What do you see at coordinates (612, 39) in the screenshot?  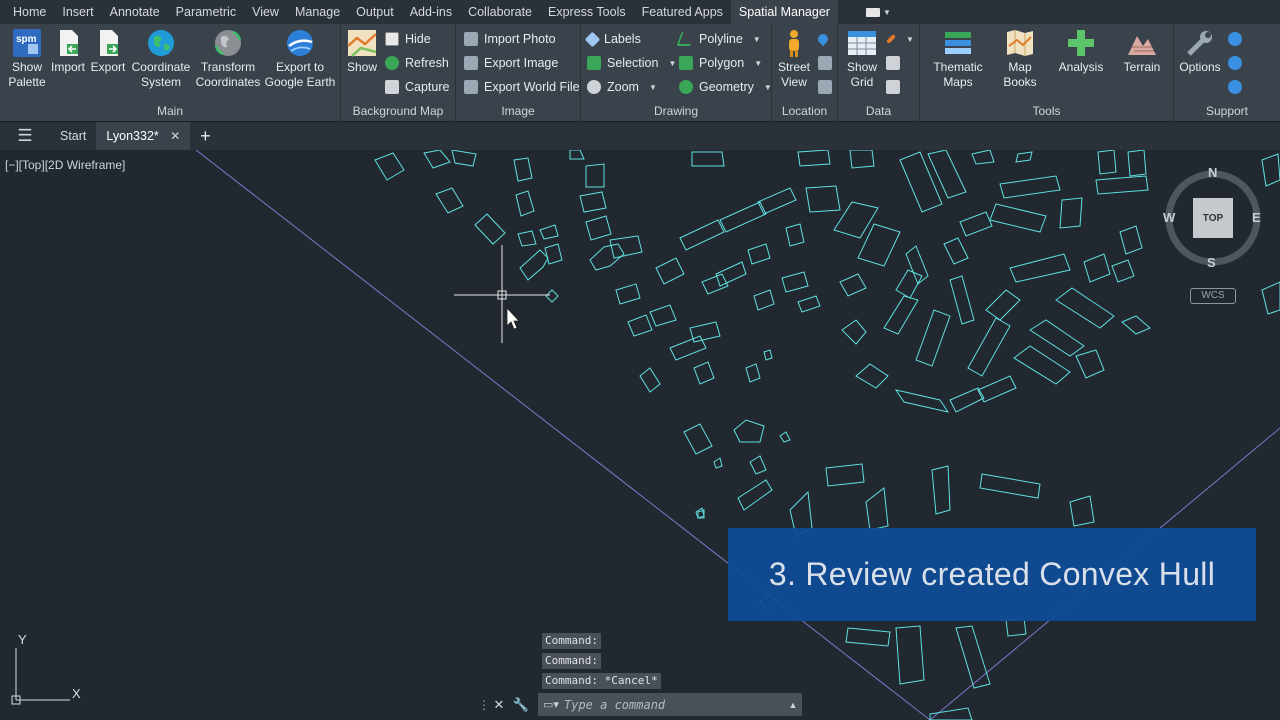 I see `labels-button: Labels` at bounding box center [612, 39].